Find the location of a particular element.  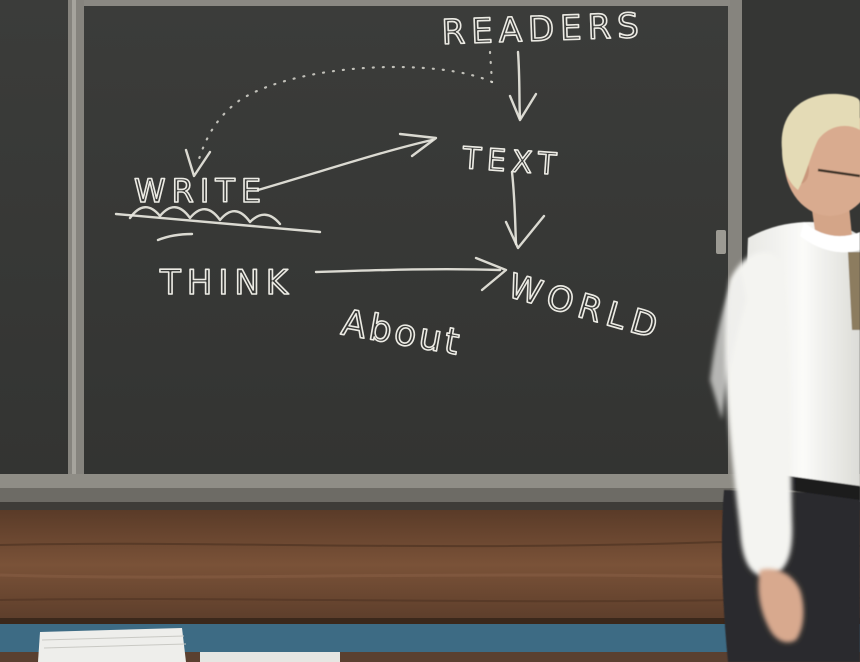

word-text: TEXT is located at coordinates (511, 162).